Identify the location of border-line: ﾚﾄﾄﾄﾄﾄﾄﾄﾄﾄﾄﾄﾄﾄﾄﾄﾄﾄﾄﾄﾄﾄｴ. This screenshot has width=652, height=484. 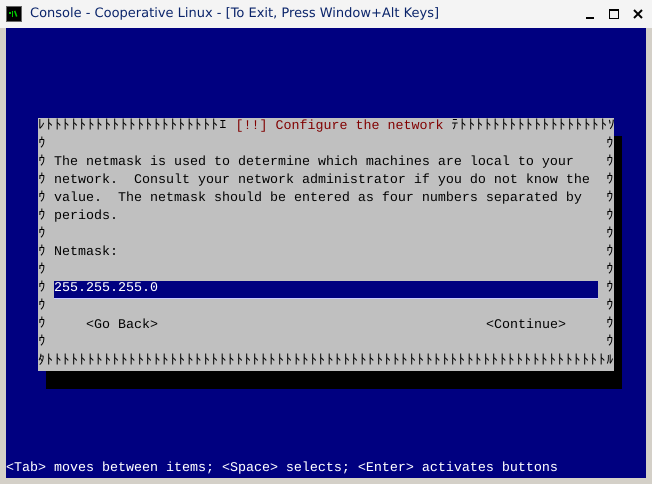
(133, 127).